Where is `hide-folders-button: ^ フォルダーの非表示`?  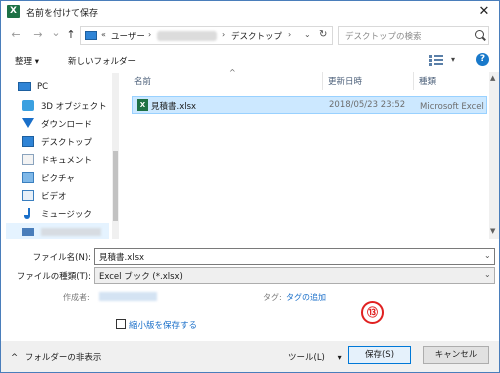 hide-folders-button: ^ フォルダーの非表示 is located at coordinates (56, 357).